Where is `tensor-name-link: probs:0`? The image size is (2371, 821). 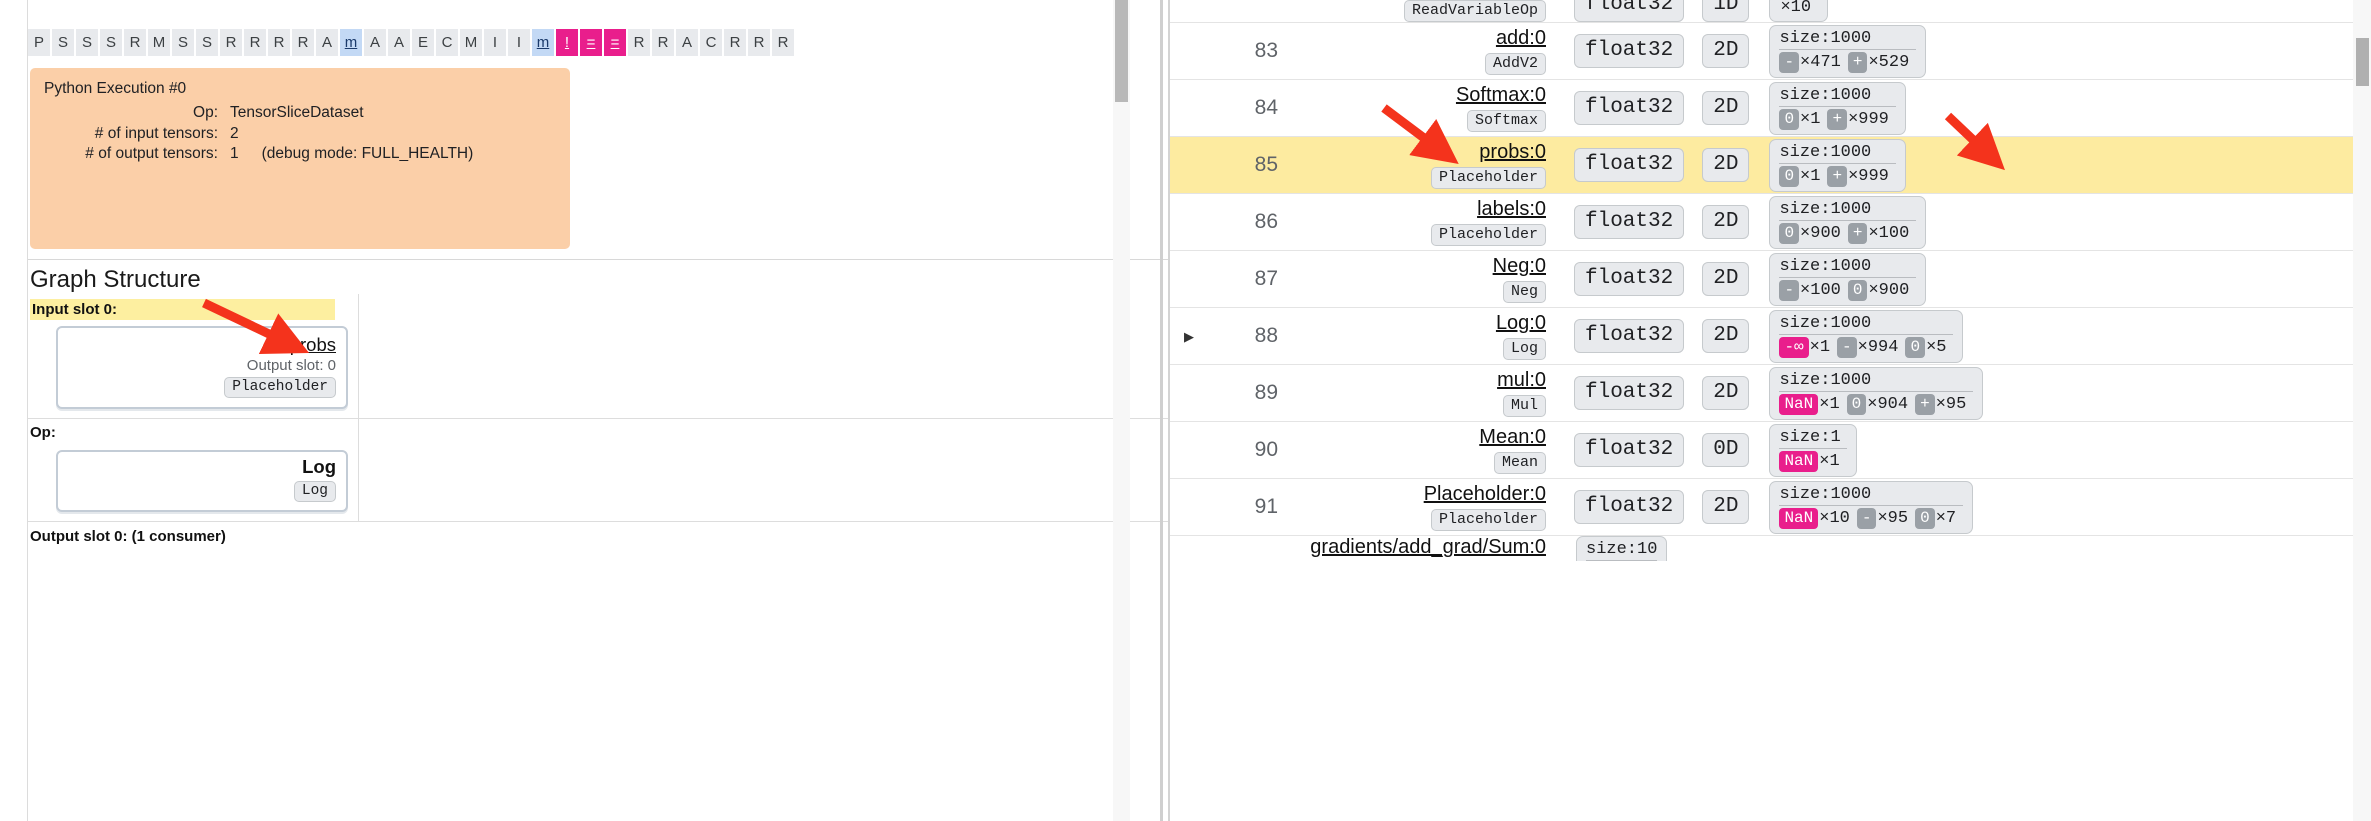 tensor-name-link: probs:0 is located at coordinates (1421, 152).